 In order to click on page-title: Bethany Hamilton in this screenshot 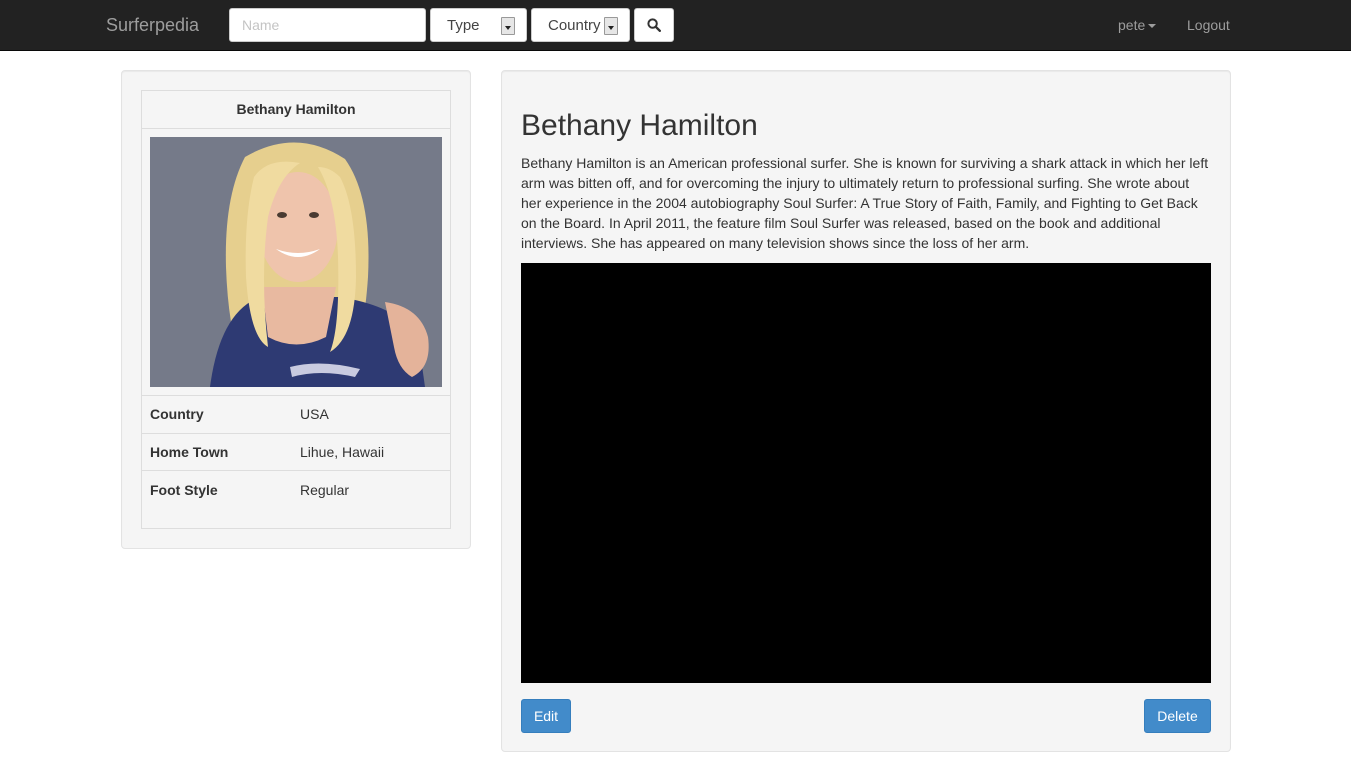, I will do `click(639, 125)`.